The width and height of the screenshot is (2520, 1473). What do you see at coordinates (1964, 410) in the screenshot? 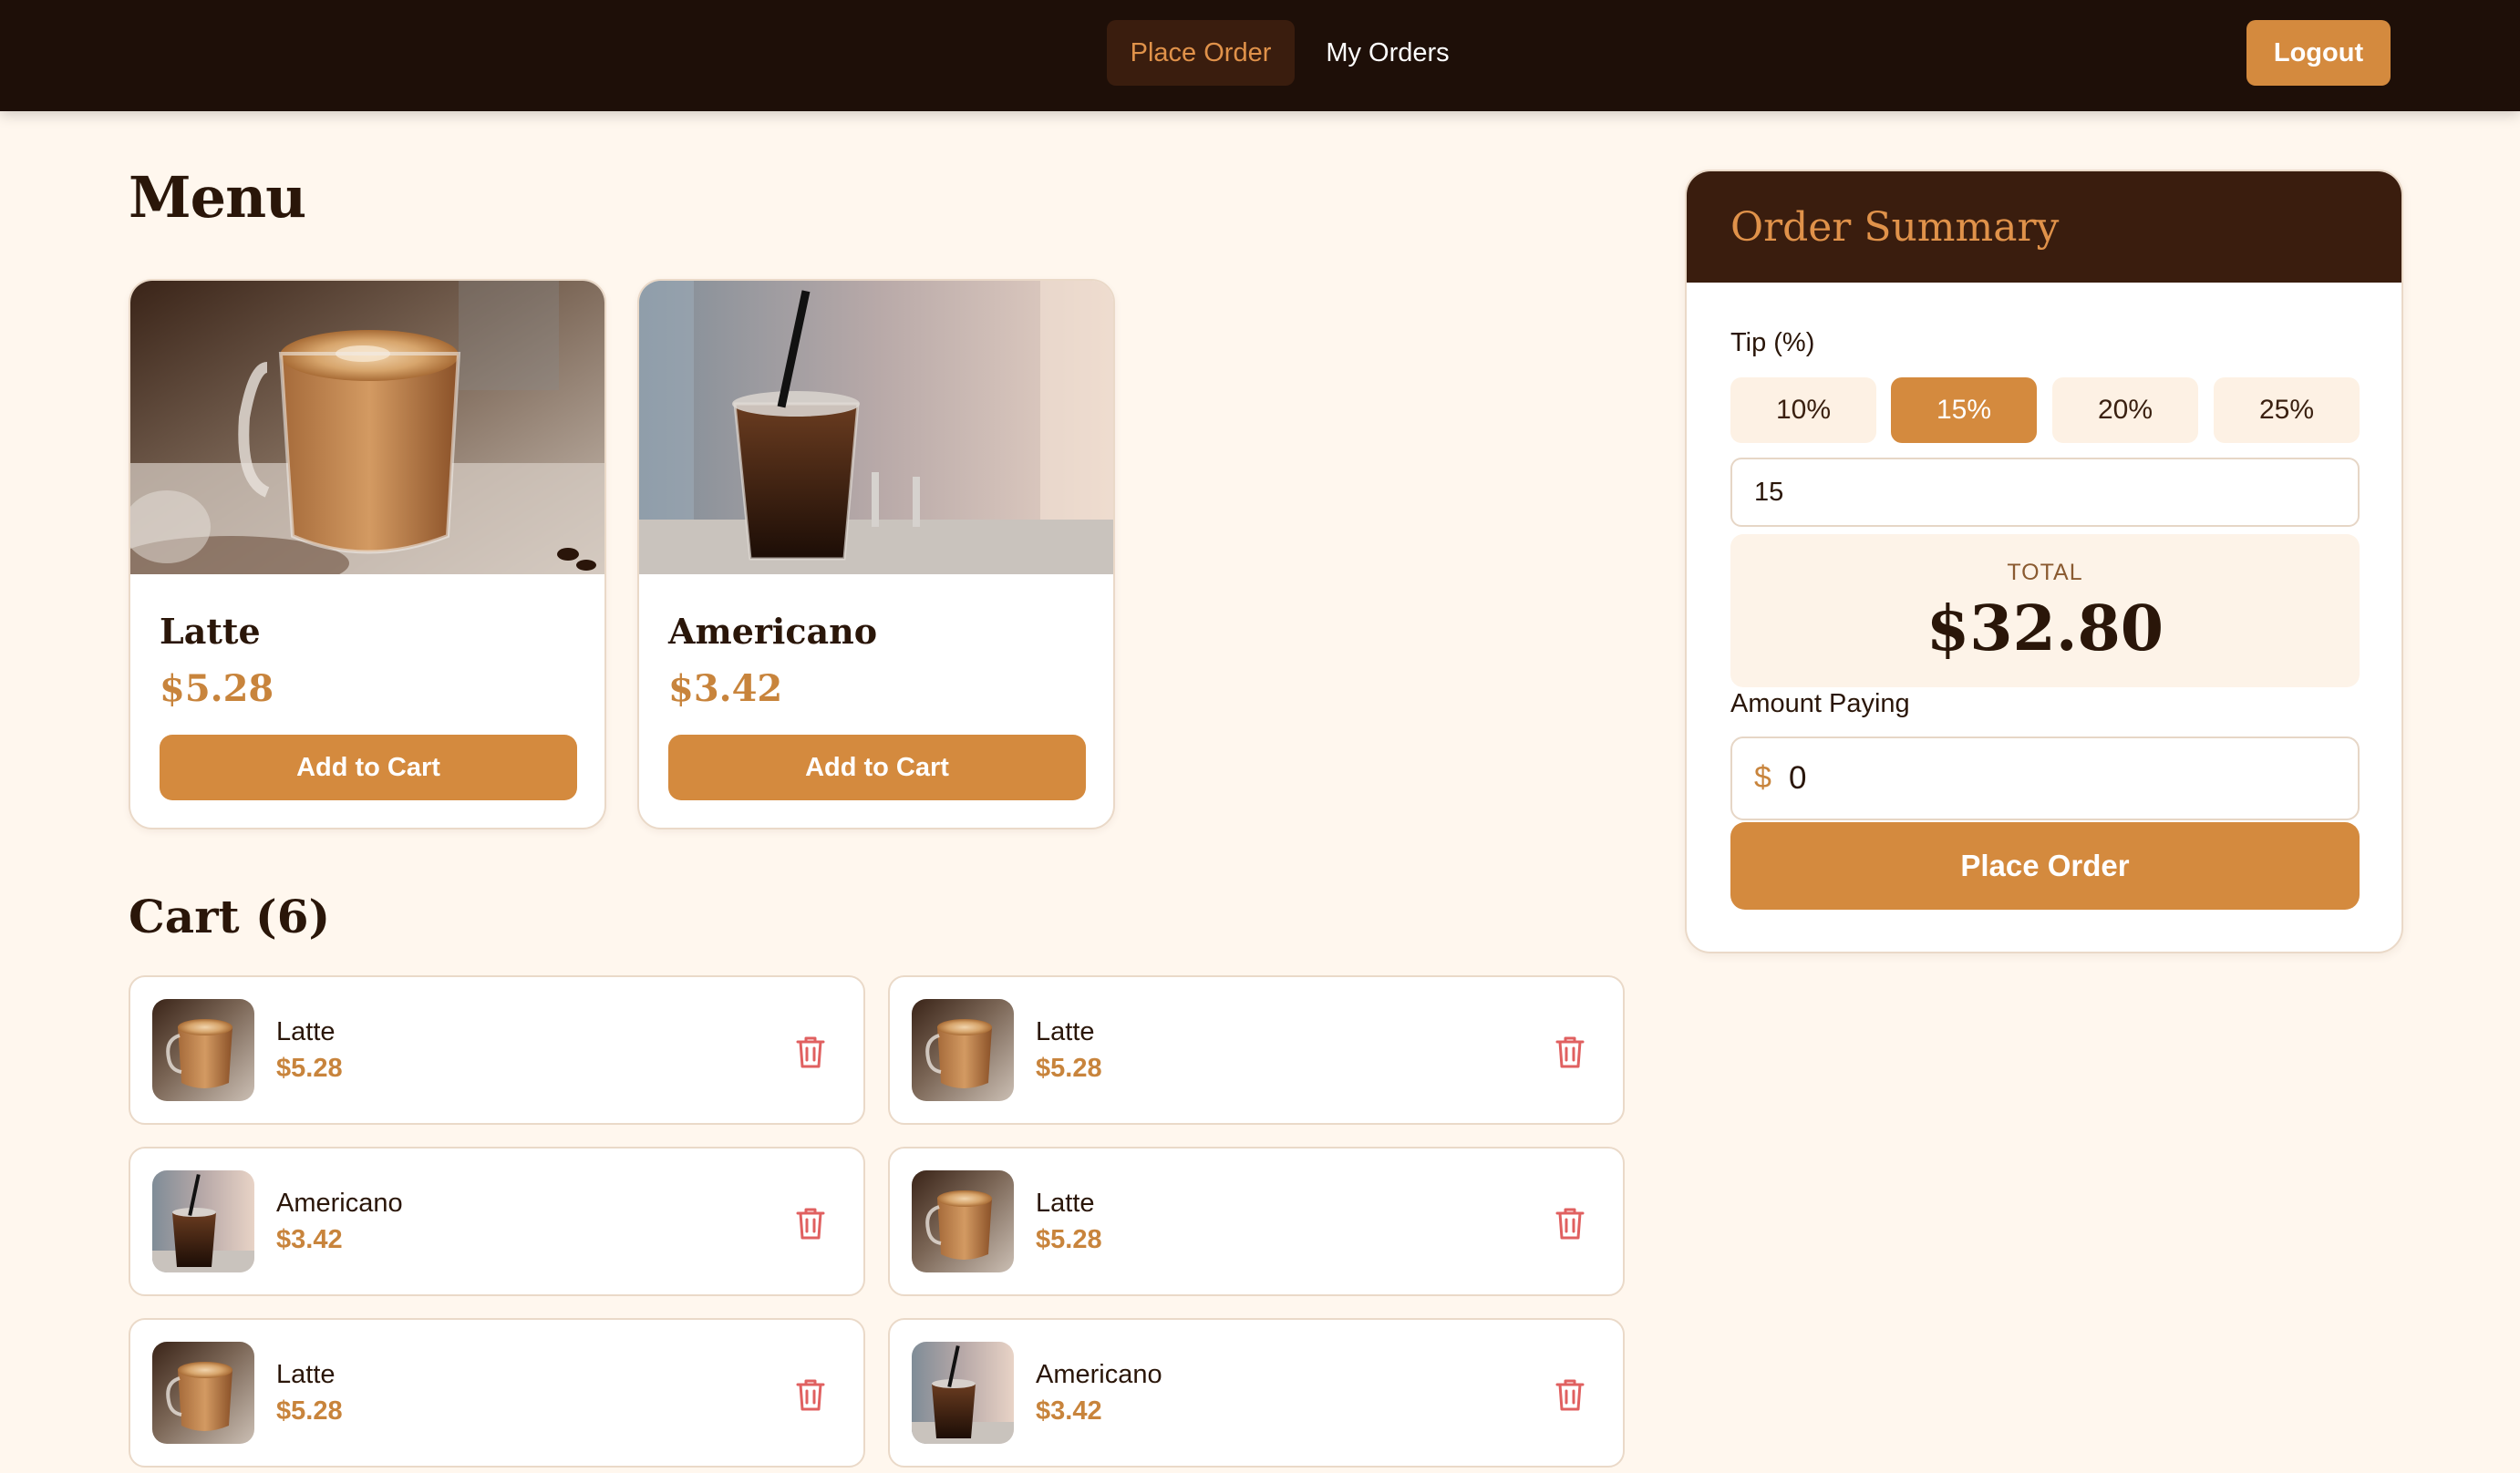
I see `tip-option-15: 15%` at bounding box center [1964, 410].